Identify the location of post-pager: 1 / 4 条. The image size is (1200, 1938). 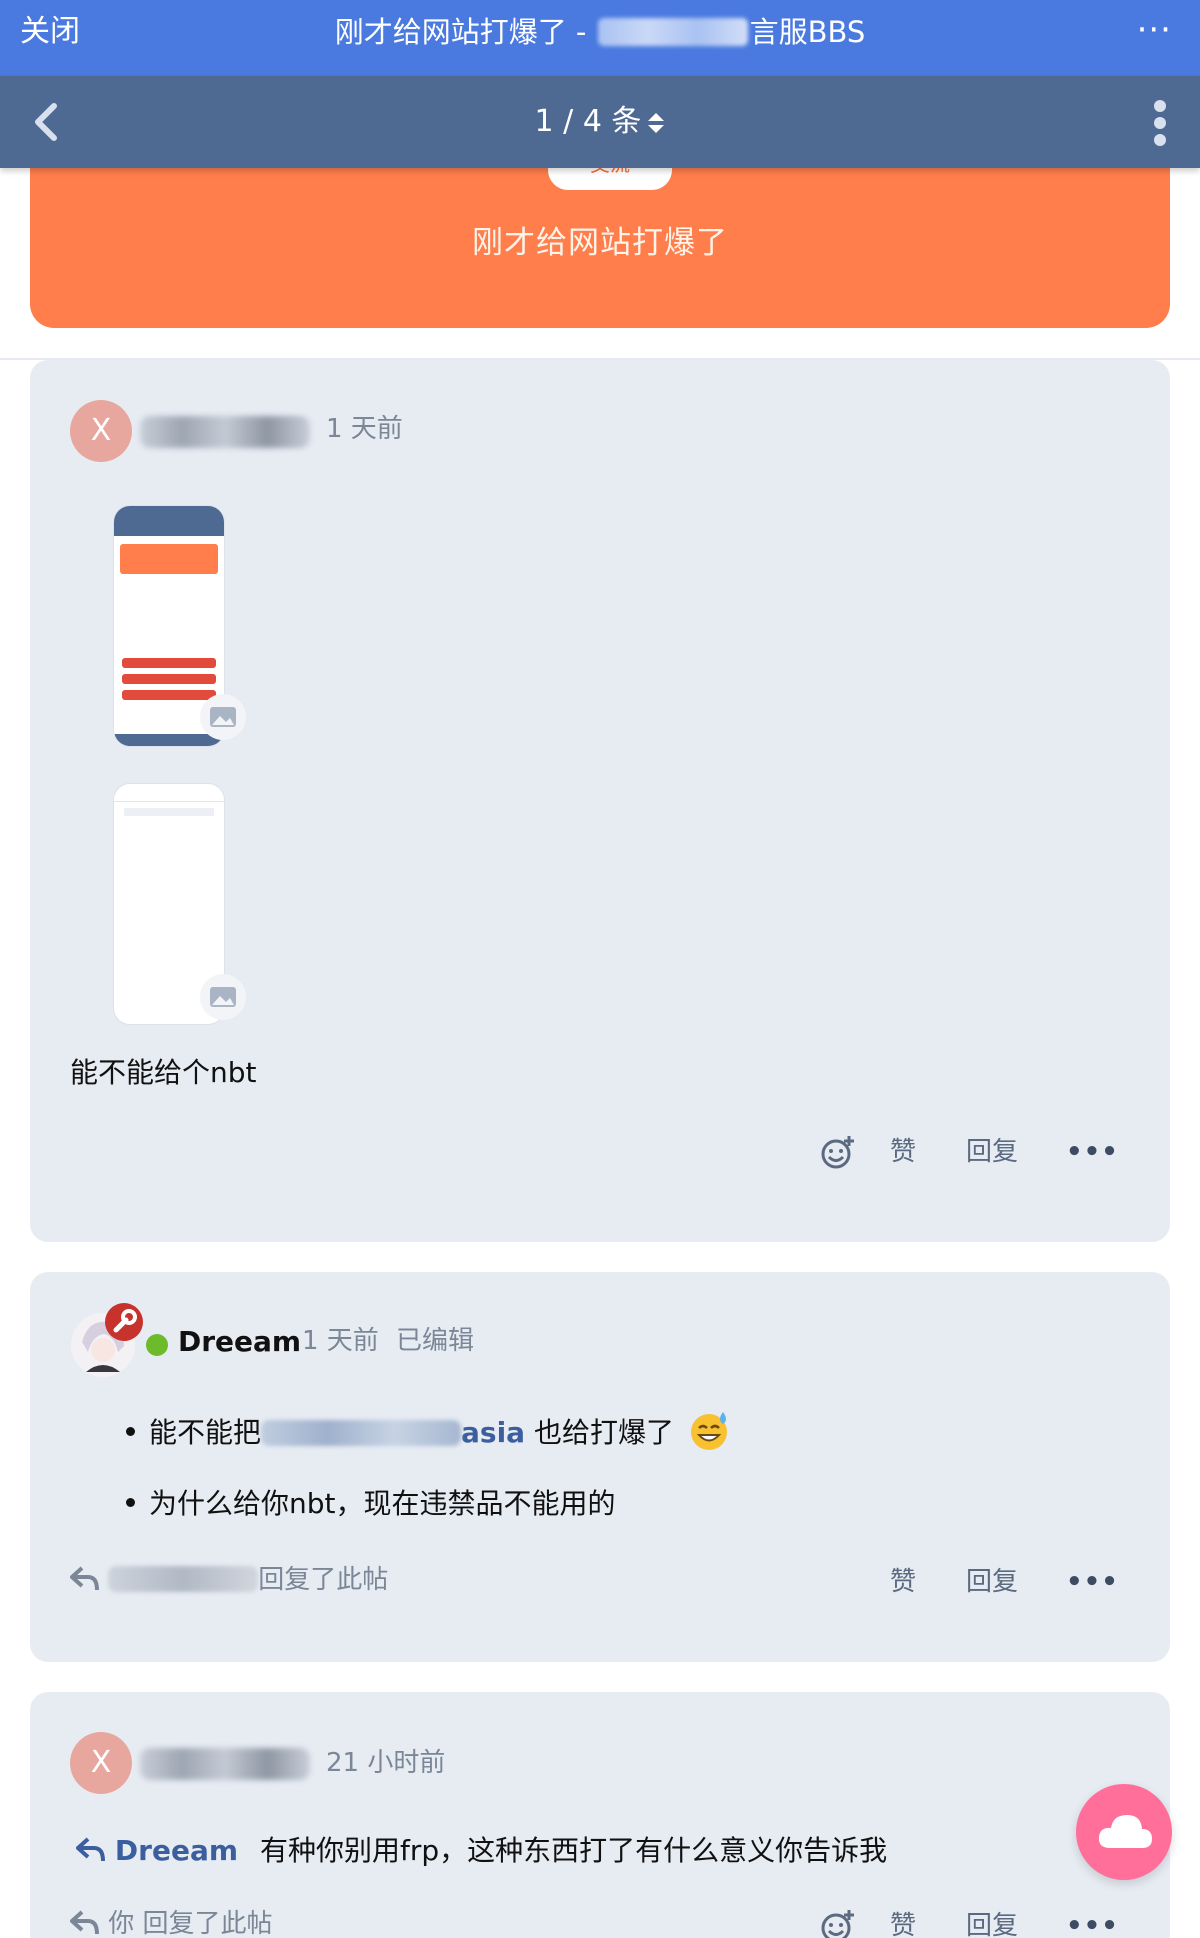
(600, 122).